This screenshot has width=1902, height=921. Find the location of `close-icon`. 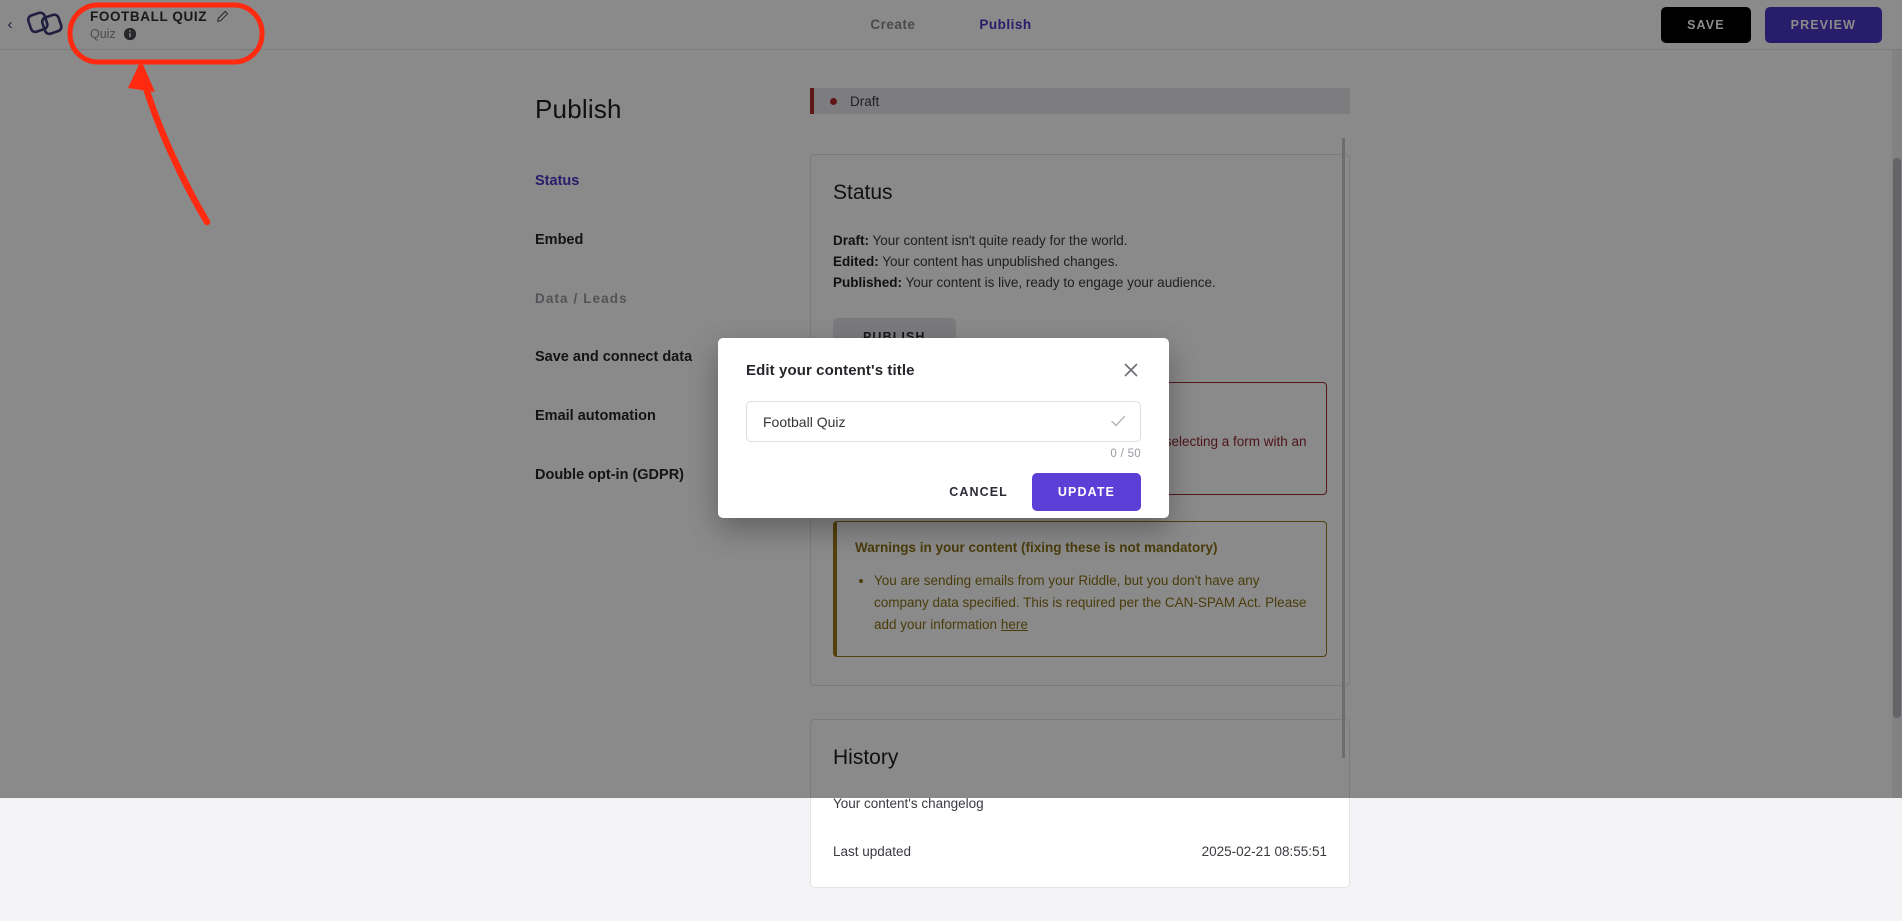

close-icon is located at coordinates (1131, 370).